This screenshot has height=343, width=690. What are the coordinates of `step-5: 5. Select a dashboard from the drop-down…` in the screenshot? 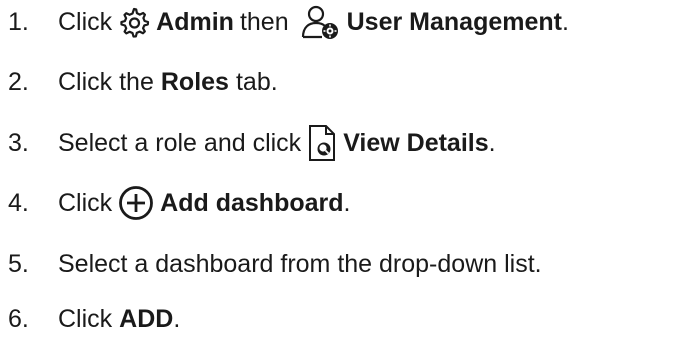 It's located at (271, 264).